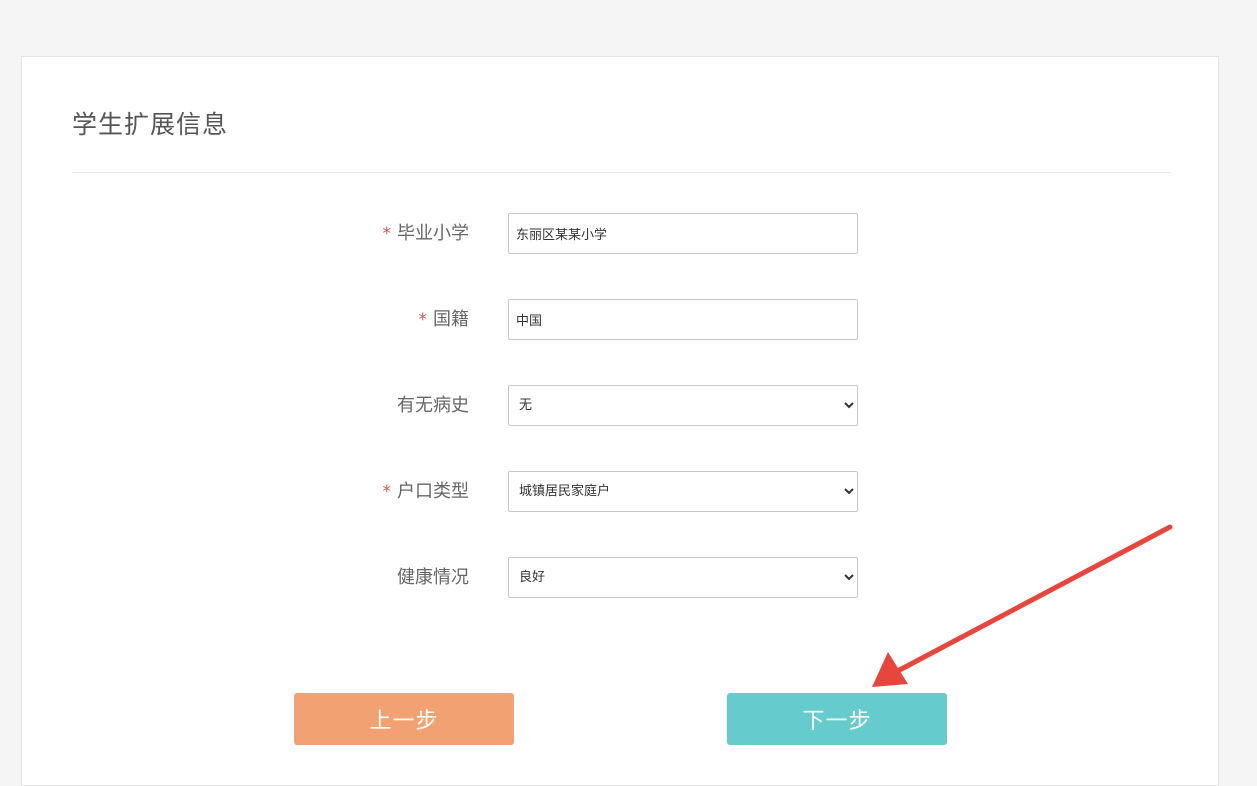  I want to click on hukou-type-label: * 户口类型, so click(426, 491).